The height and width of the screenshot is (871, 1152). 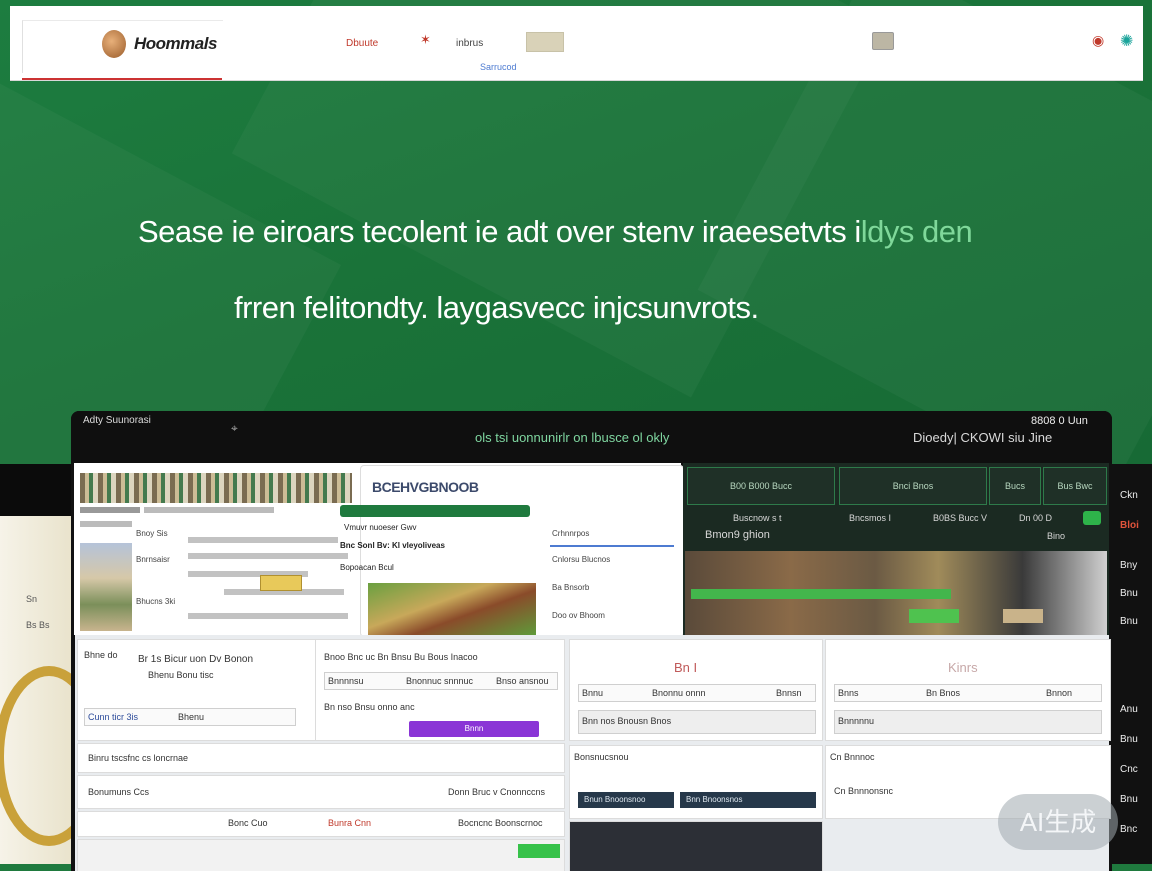 What do you see at coordinates (1129, 769) in the screenshot?
I see `side-label: Cnc` at bounding box center [1129, 769].